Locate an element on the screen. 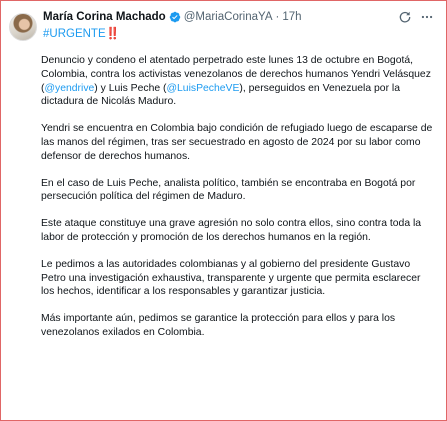 The image size is (447, 421). author-handle: @MariaCorinaYA is located at coordinates (228, 17).